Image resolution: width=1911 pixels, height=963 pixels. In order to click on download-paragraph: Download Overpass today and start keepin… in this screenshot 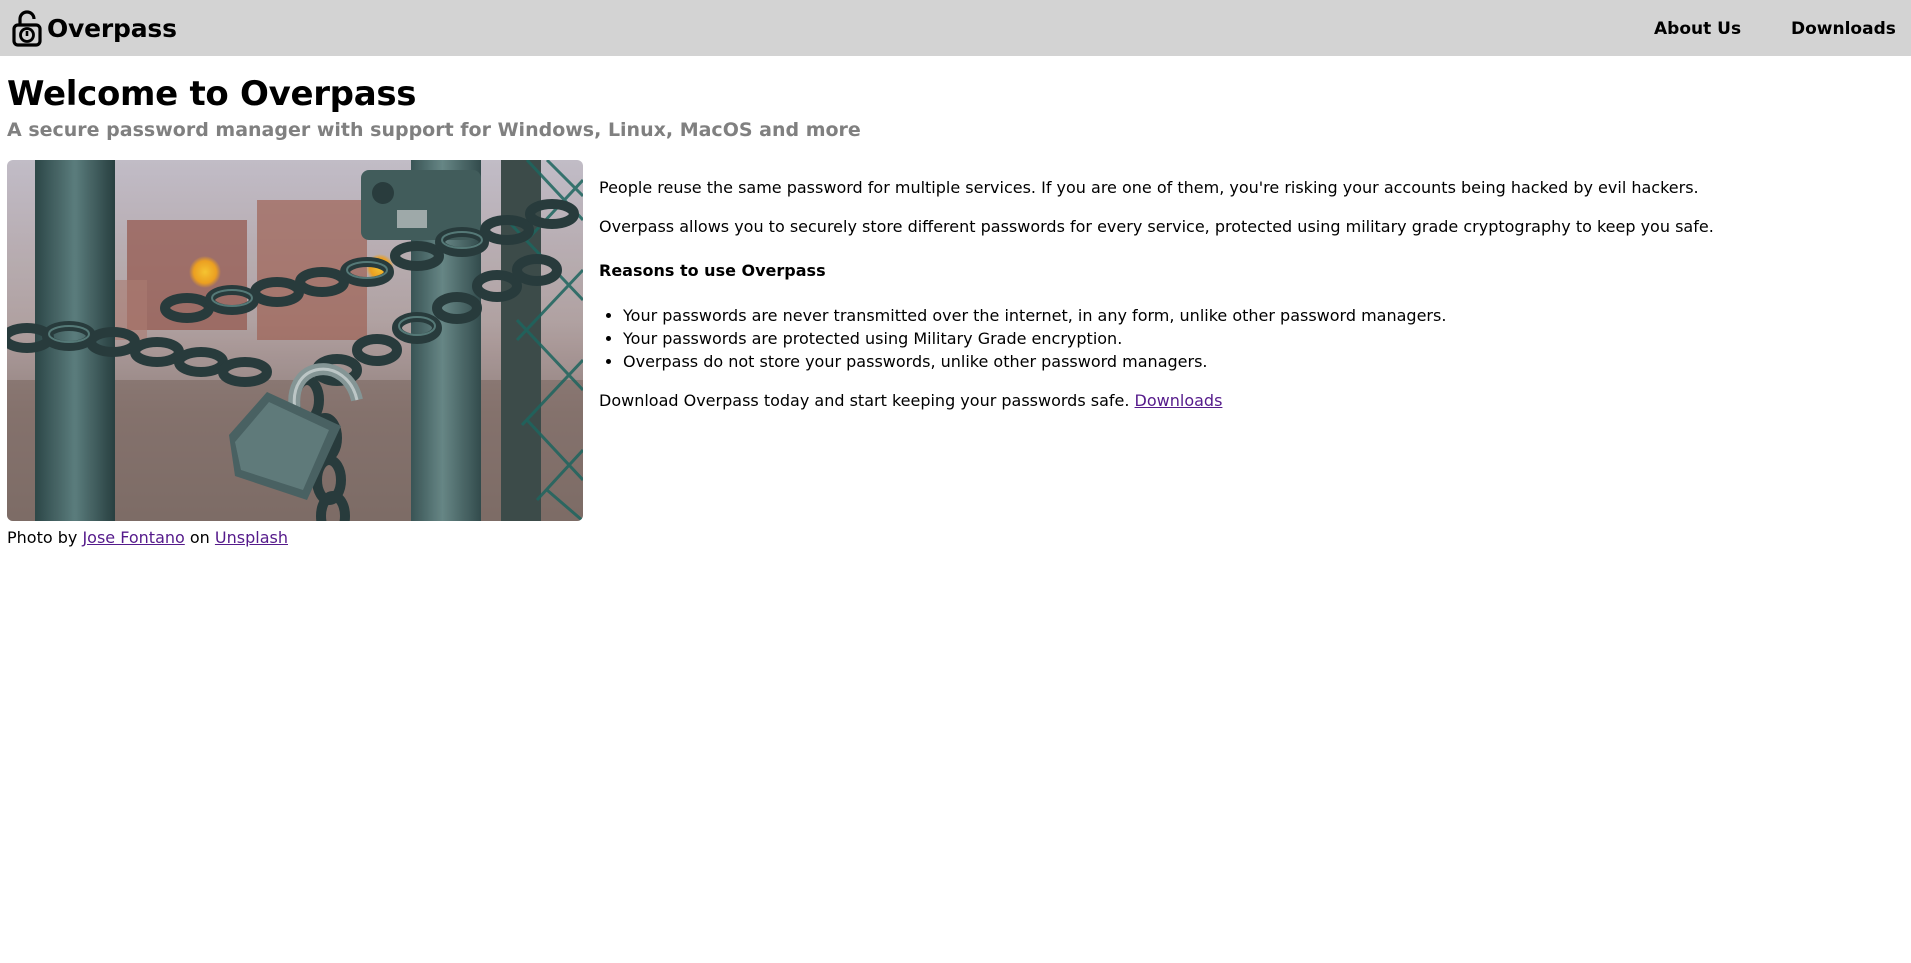, I will do `click(910, 400)`.